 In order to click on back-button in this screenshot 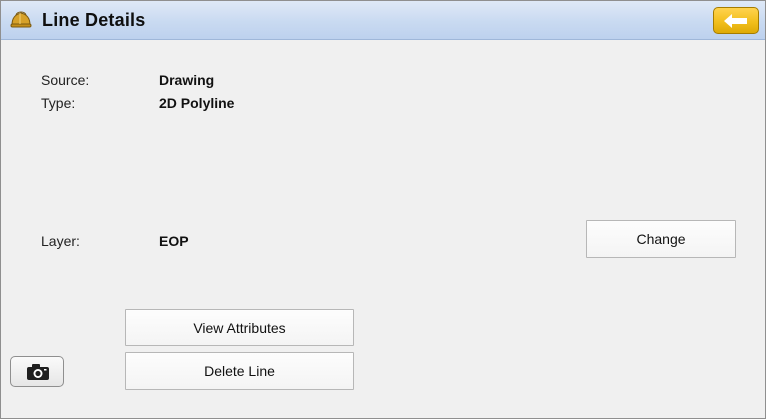, I will do `click(736, 20)`.